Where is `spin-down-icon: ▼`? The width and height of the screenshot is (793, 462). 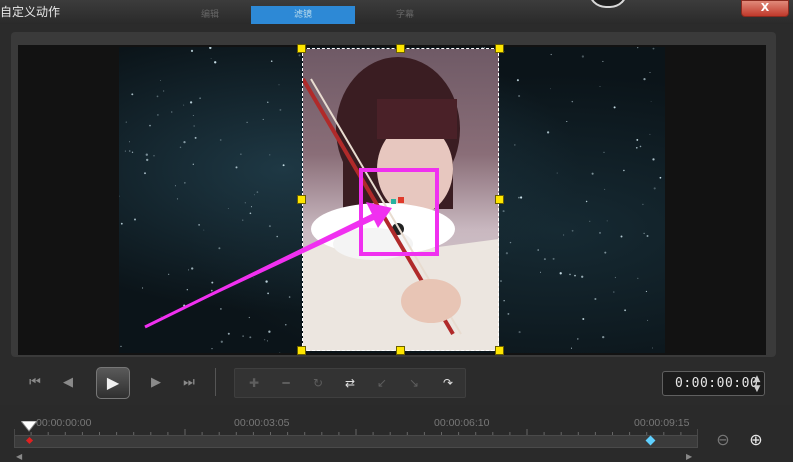 spin-down-icon: ▼ is located at coordinates (757, 389).